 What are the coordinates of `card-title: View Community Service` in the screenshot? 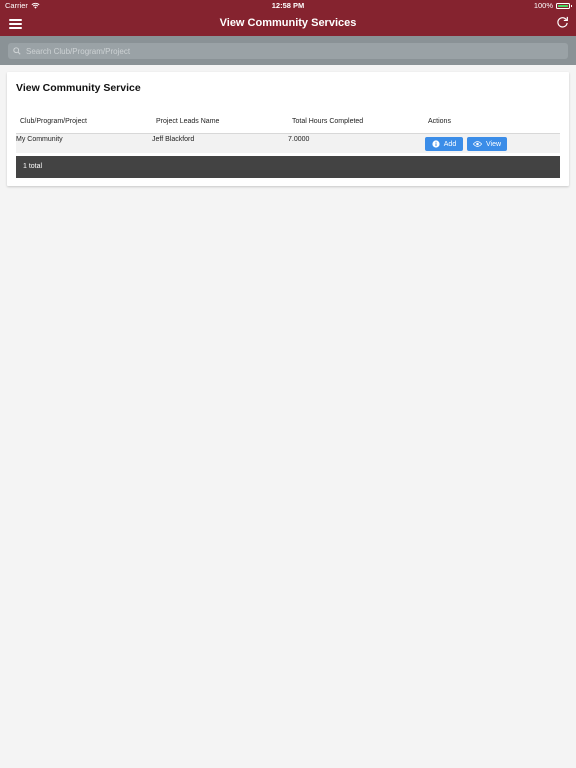 It's located at (78, 88).